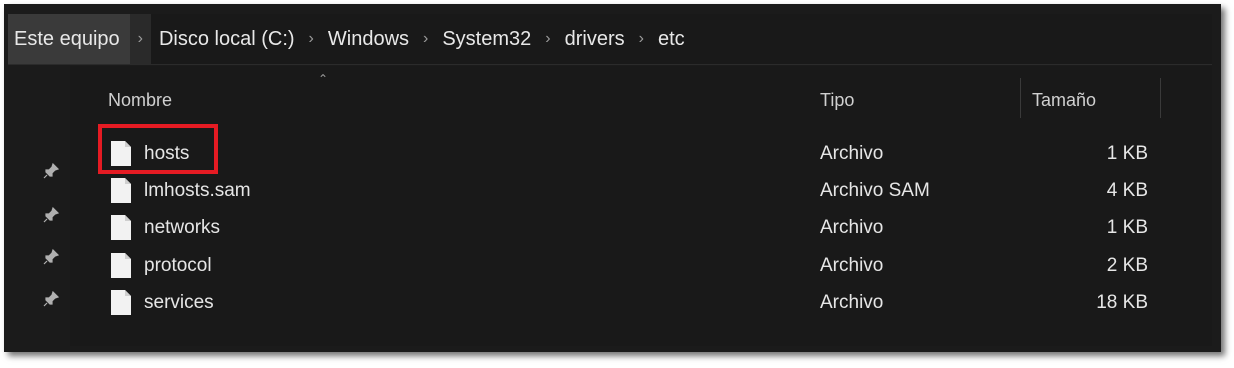  What do you see at coordinates (178, 265) in the screenshot?
I see `file-name: protocol` at bounding box center [178, 265].